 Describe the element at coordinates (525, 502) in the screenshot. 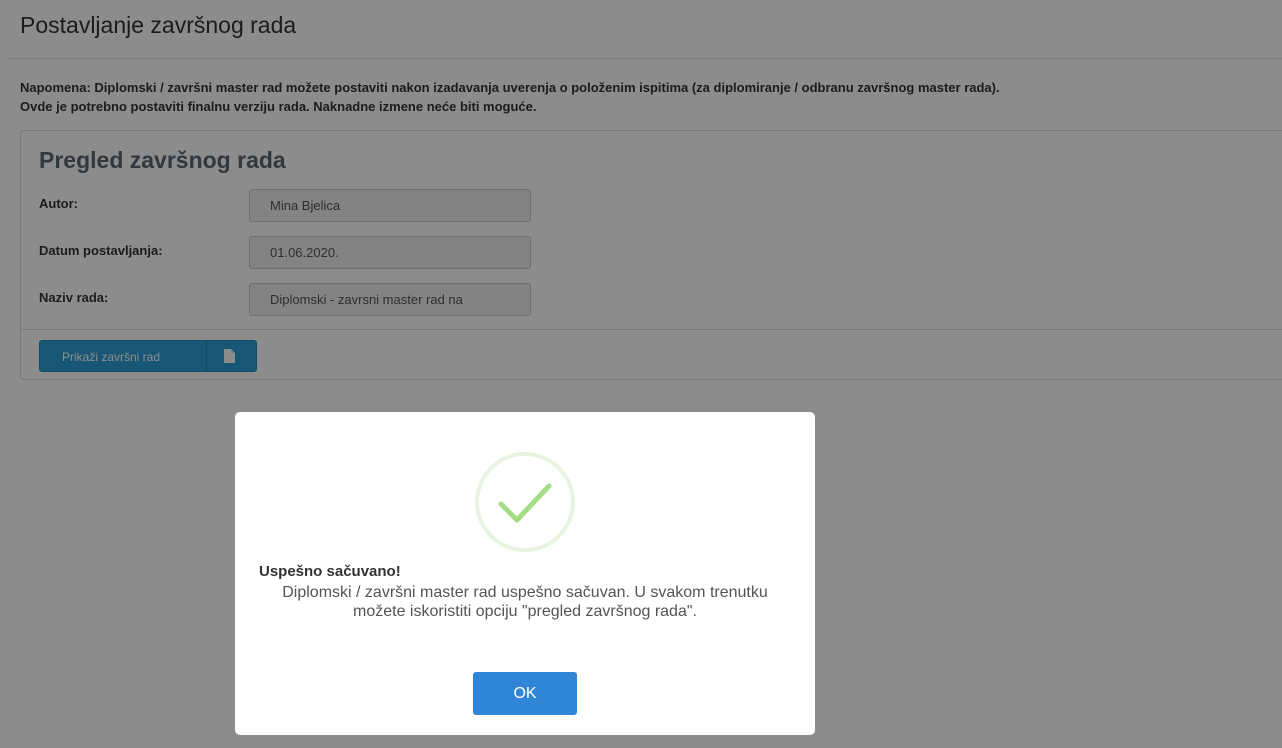

I see `success-check-icon` at that location.